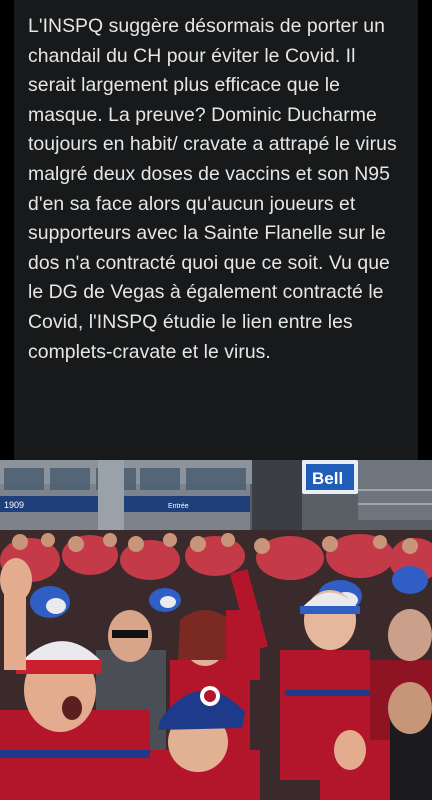  I want to click on bell-sign-text: Bell, so click(327, 478).